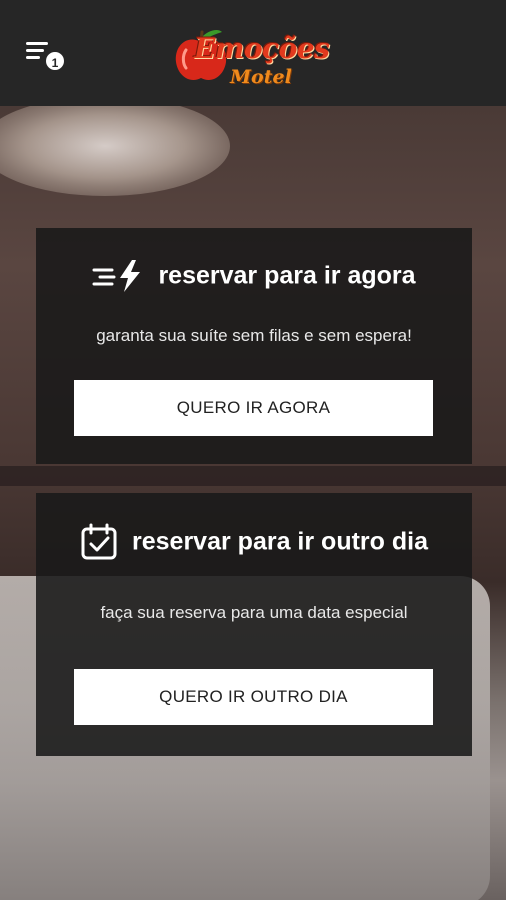 The height and width of the screenshot is (900, 506). I want to click on top-app-bar: 1 Emoções Motel, so click(253, 53).